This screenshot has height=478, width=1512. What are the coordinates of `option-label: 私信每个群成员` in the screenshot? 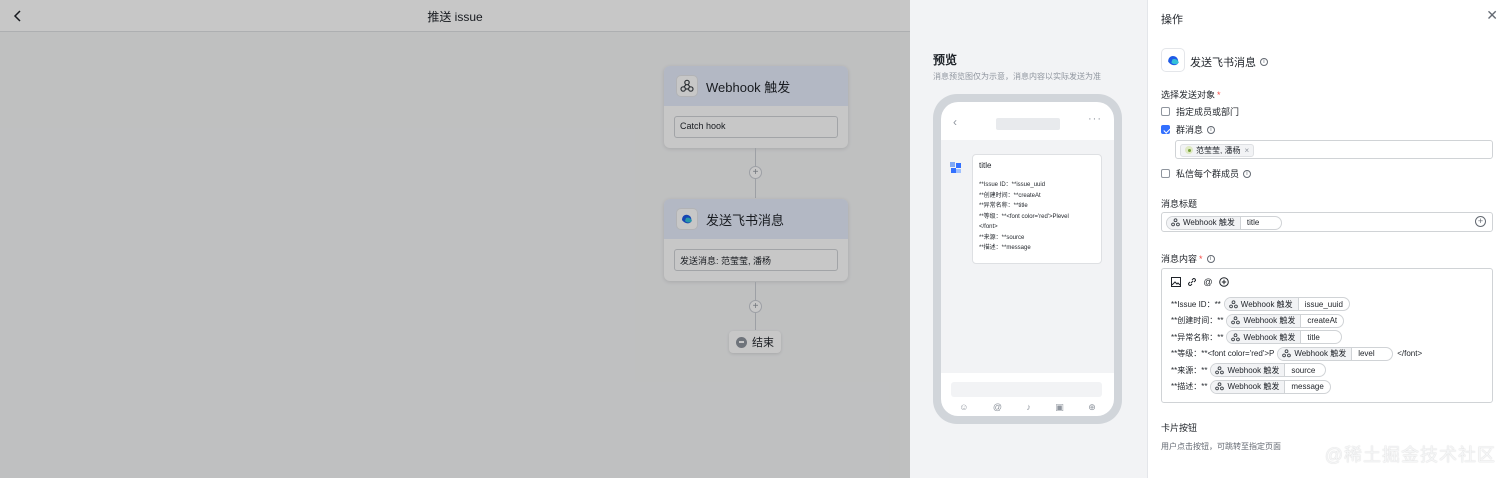 It's located at (1208, 174).